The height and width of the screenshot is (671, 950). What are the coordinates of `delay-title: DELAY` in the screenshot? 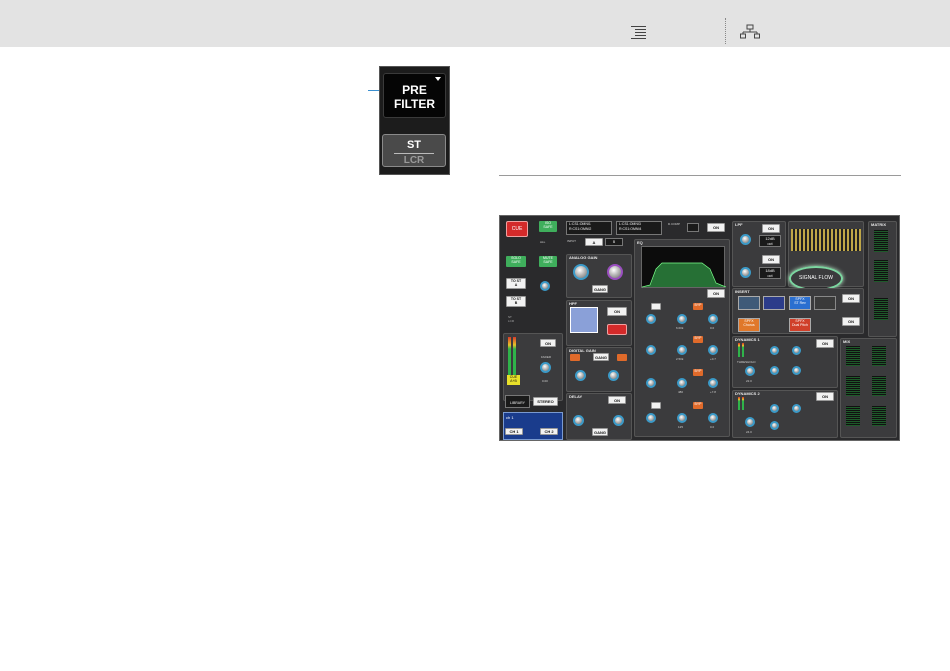 It's located at (576, 396).